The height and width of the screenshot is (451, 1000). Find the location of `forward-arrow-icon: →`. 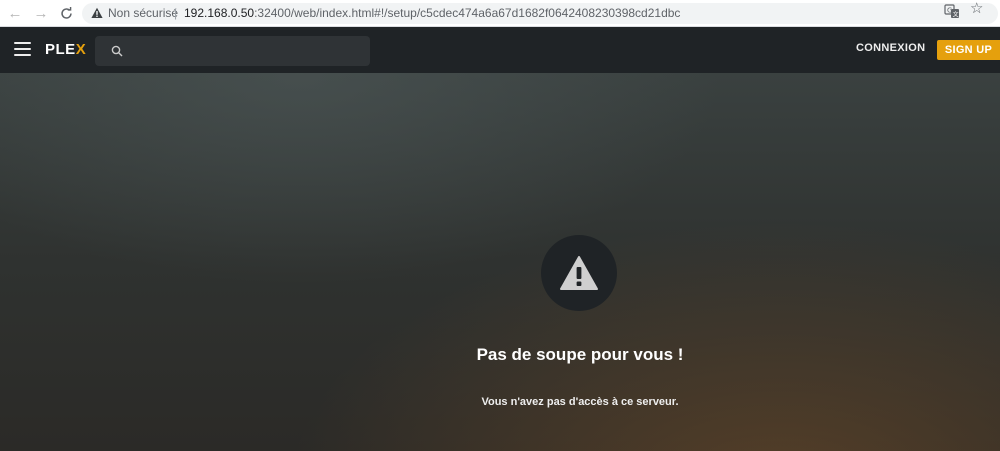

forward-arrow-icon: → is located at coordinates (41, 13).